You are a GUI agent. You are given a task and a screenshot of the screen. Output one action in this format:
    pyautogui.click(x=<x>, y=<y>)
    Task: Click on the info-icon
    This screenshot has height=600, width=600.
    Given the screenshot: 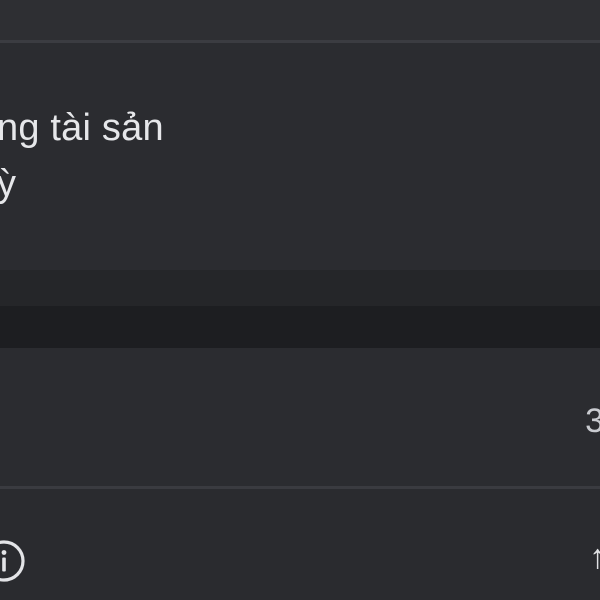 What is the action you would take?
    pyautogui.click(x=13, y=561)
    